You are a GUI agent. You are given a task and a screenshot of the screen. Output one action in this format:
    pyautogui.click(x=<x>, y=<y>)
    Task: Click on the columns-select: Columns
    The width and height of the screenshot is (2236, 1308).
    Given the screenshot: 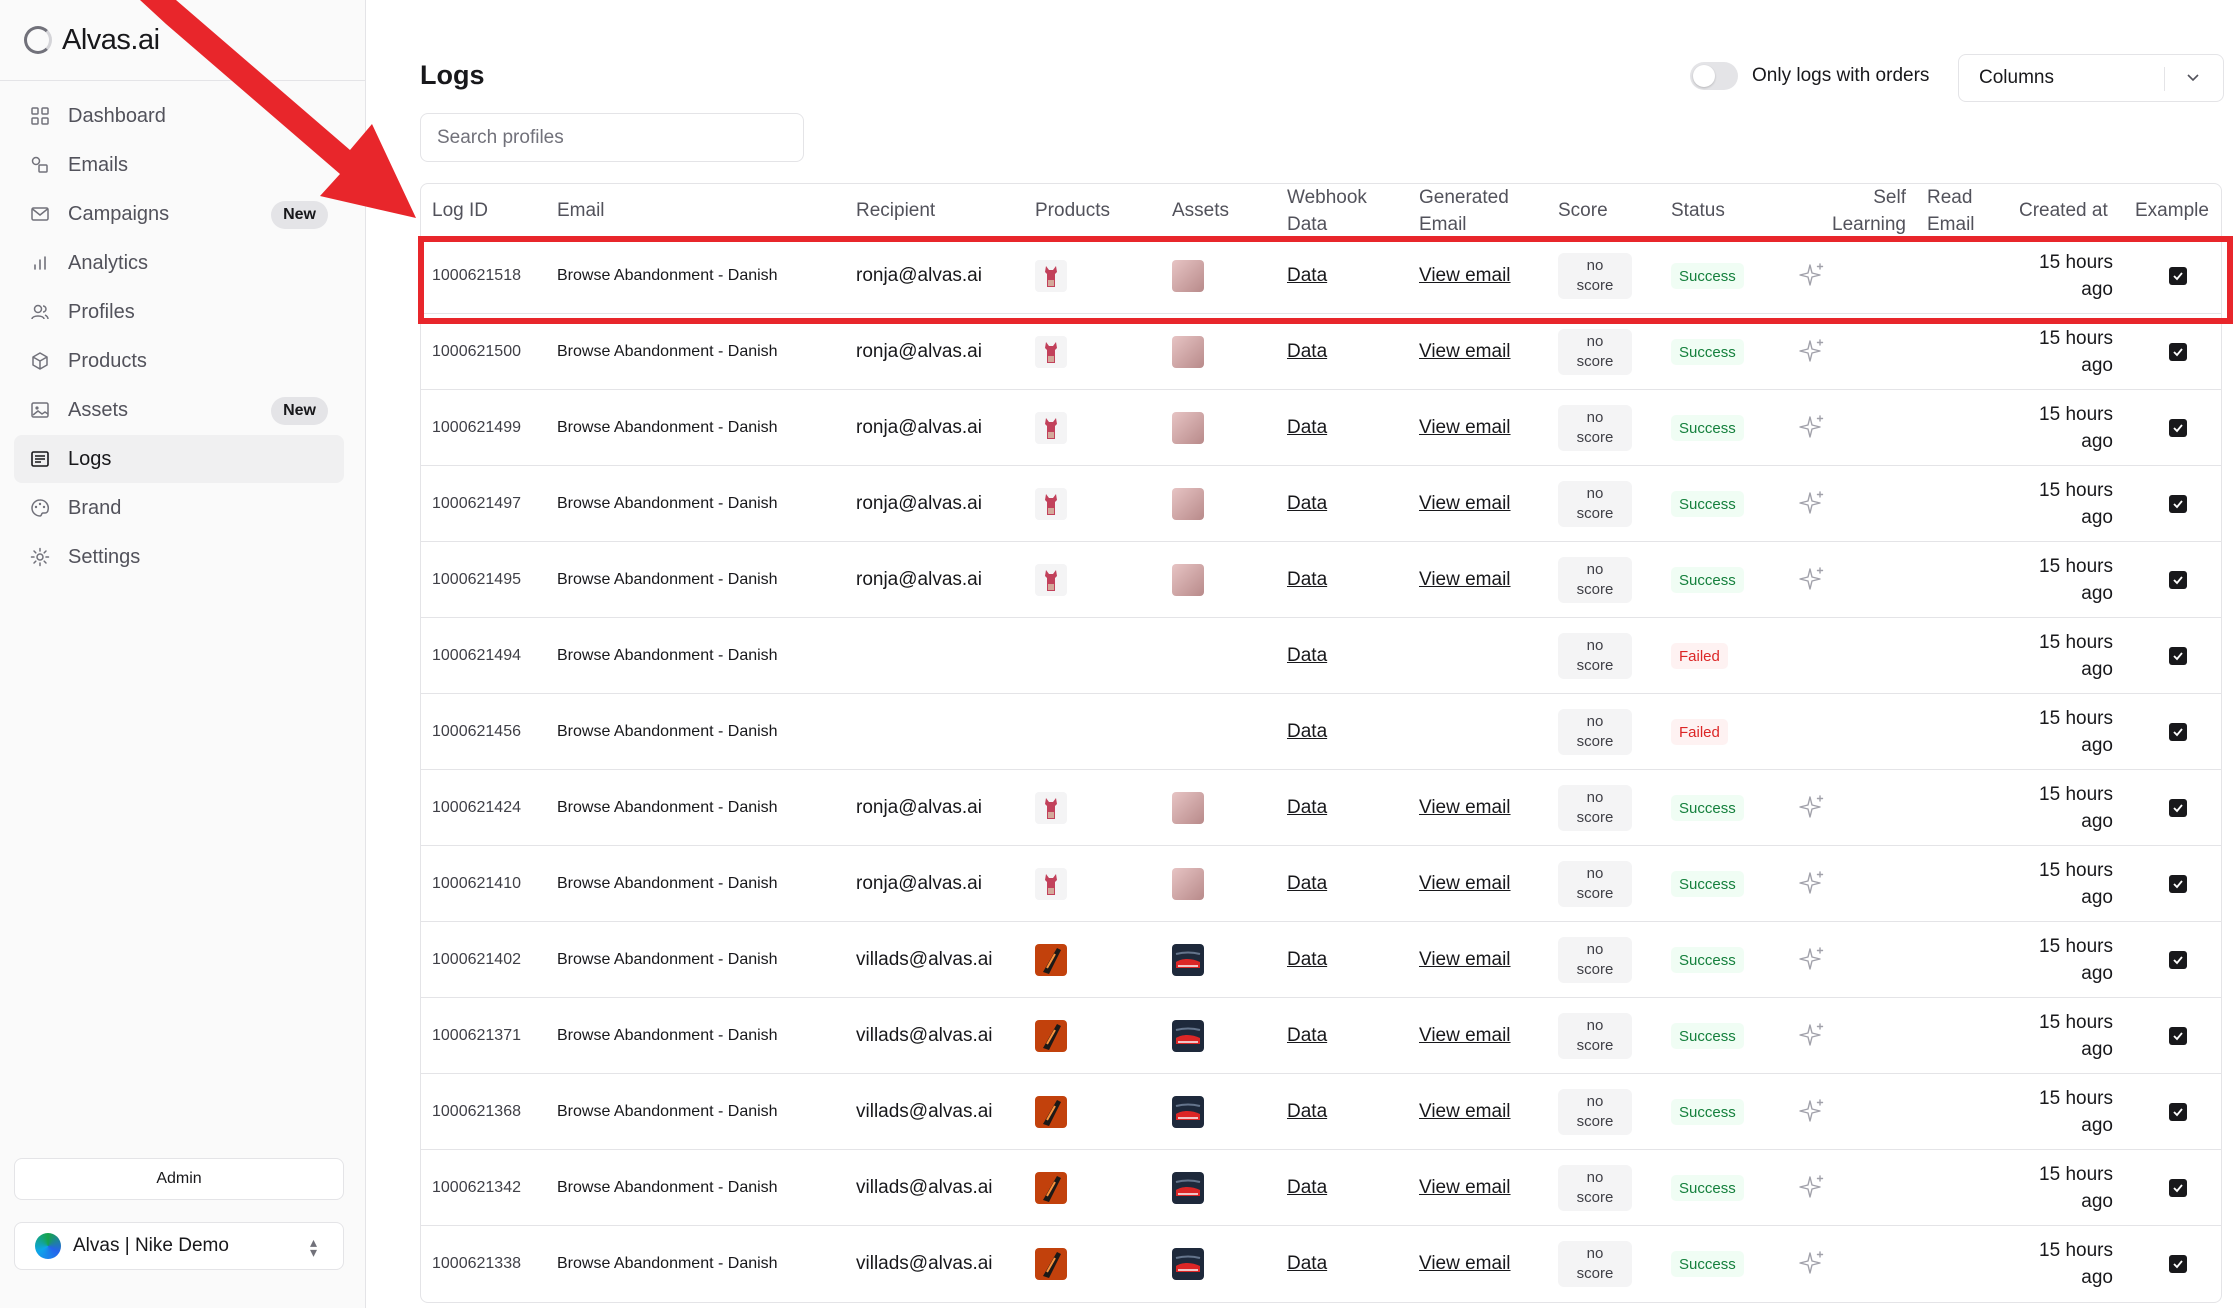 What is the action you would take?
    pyautogui.click(x=2091, y=78)
    